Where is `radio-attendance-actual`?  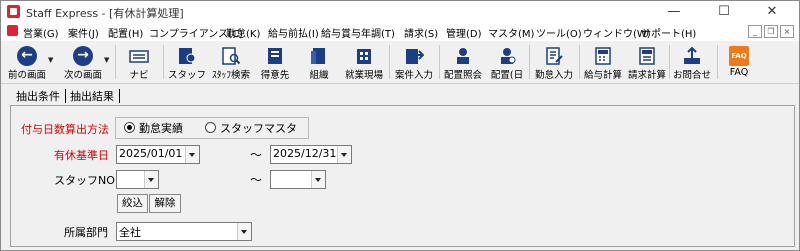
radio-attendance-actual is located at coordinates (129, 127).